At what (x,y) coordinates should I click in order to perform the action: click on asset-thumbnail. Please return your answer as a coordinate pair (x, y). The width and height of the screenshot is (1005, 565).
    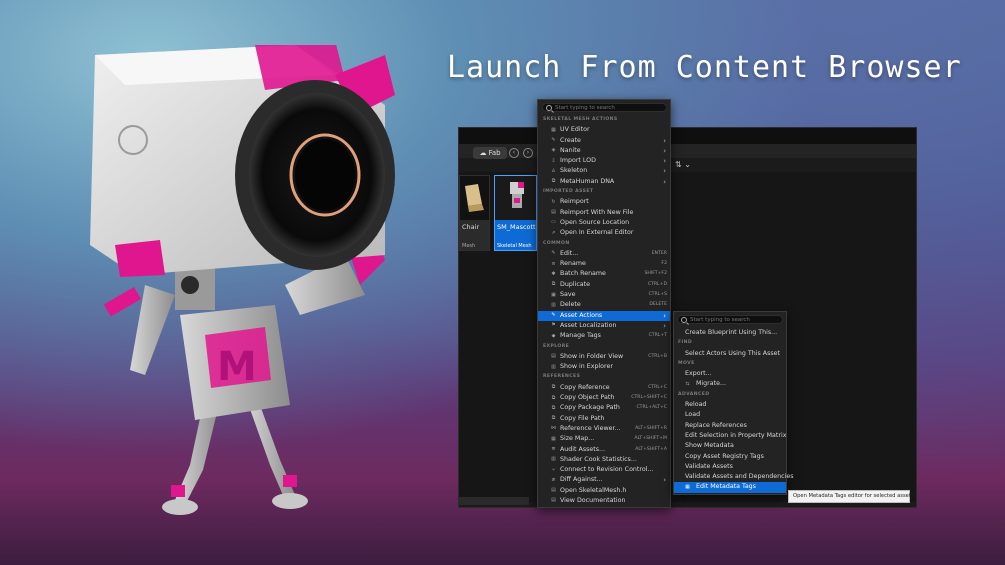
    Looking at the image, I should click on (474, 198).